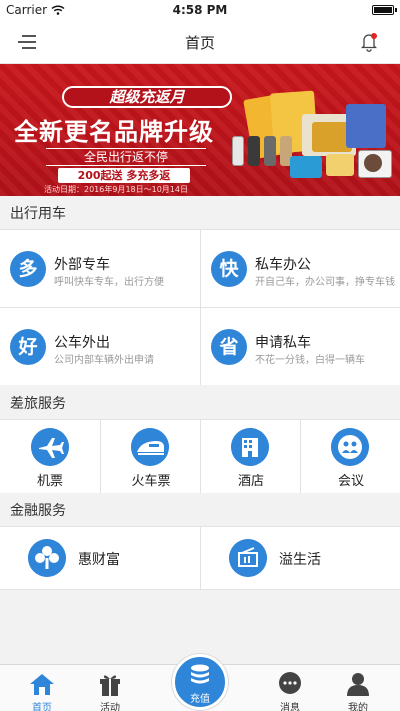  I want to click on travel-item-hotel: 酒店, so click(250, 456).